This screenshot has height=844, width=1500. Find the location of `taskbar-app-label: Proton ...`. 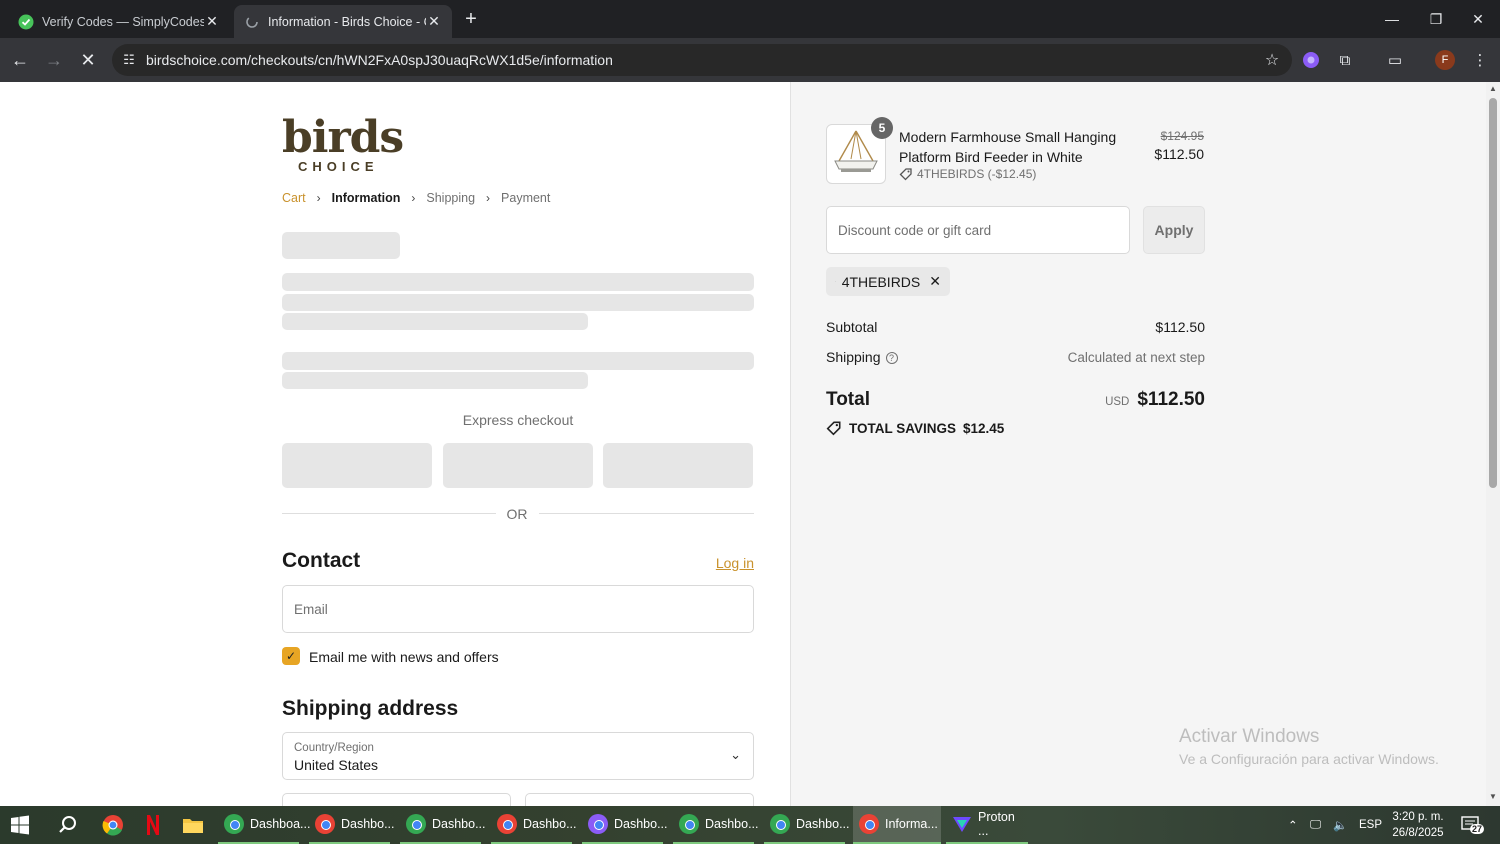

taskbar-app-label: Proton ... is located at coordinates (996, 824).